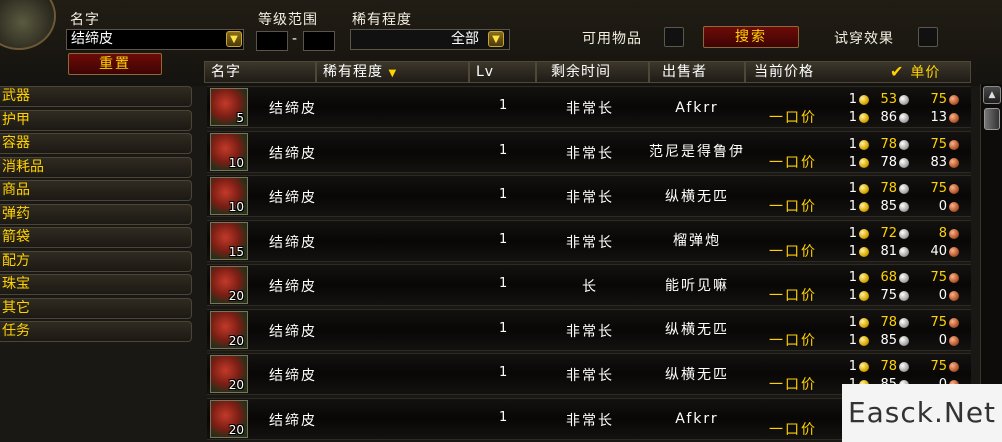 The image size is (1002, 442). I want to click on category-item: 珠宝, so click(96, 284).